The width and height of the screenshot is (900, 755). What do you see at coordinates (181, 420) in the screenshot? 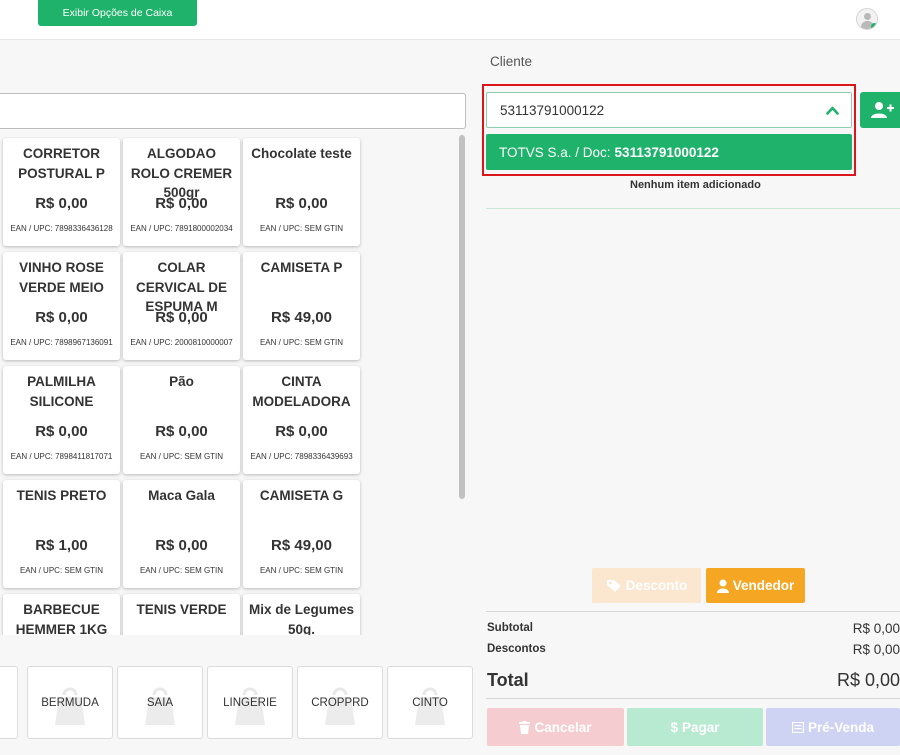
I see `product-card: Pão R$ 0,00 EAN / UPC: SEM GTIN` at bounding box center [181, 420].